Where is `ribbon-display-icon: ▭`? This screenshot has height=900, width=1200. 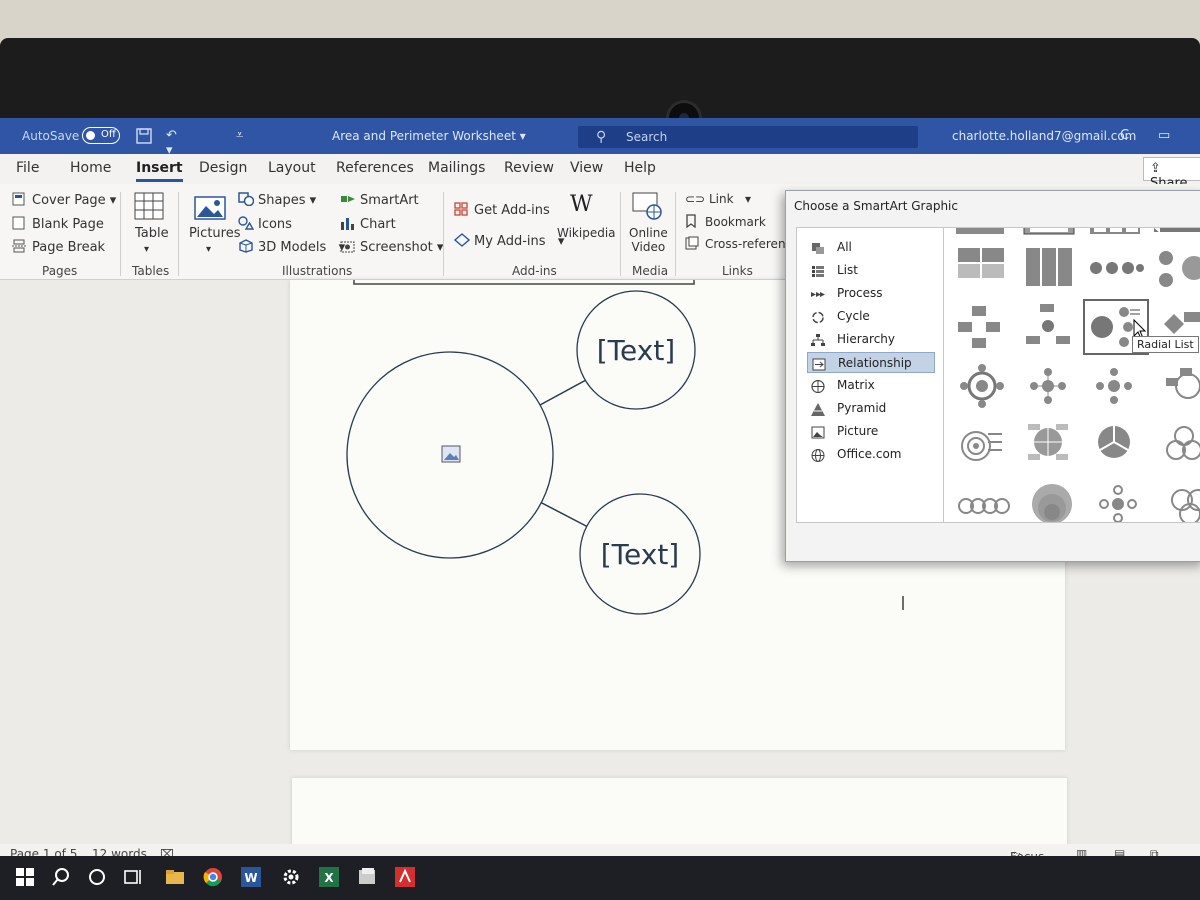 ribbon-display-icon: ▭ is located at coordinates (1166, 136).